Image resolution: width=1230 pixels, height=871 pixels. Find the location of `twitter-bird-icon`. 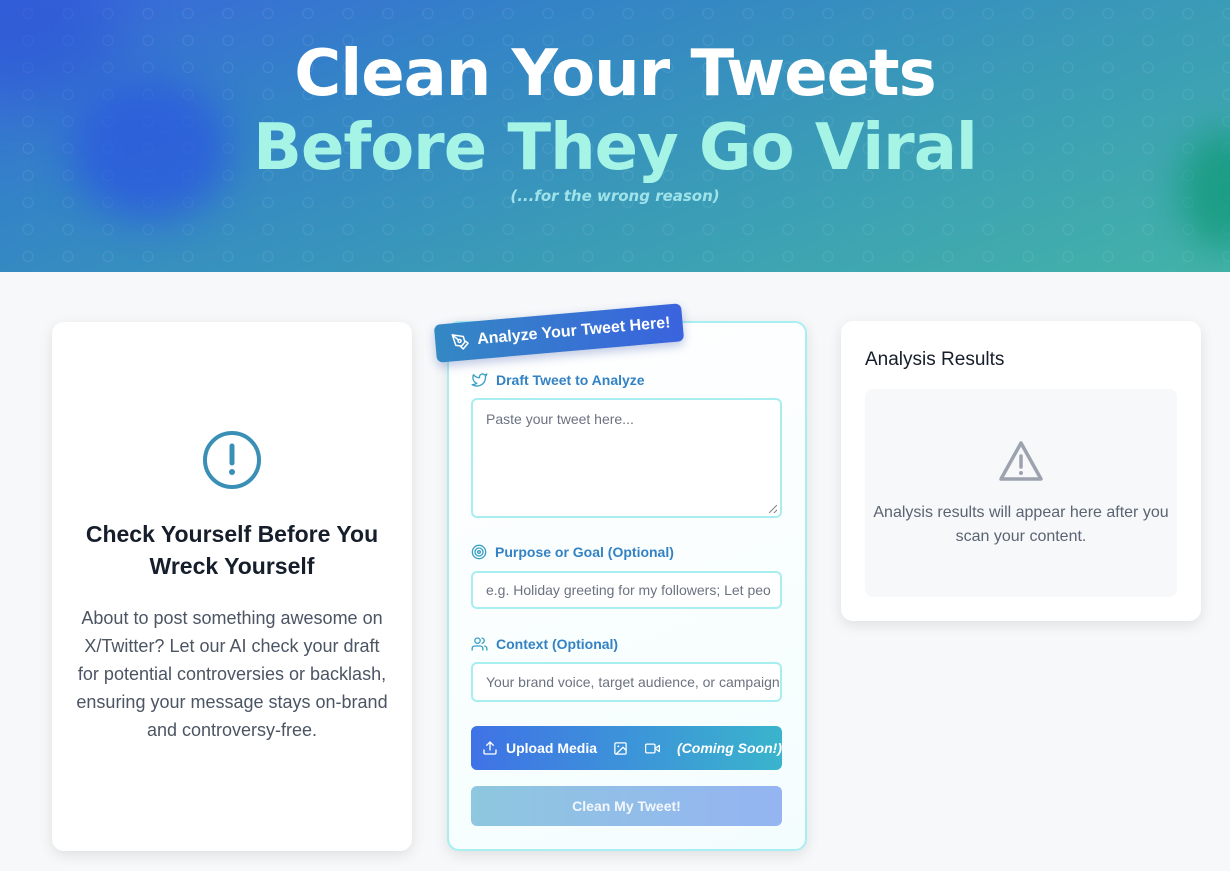

twitter-bird-icon is located at coordinates (479, 380).